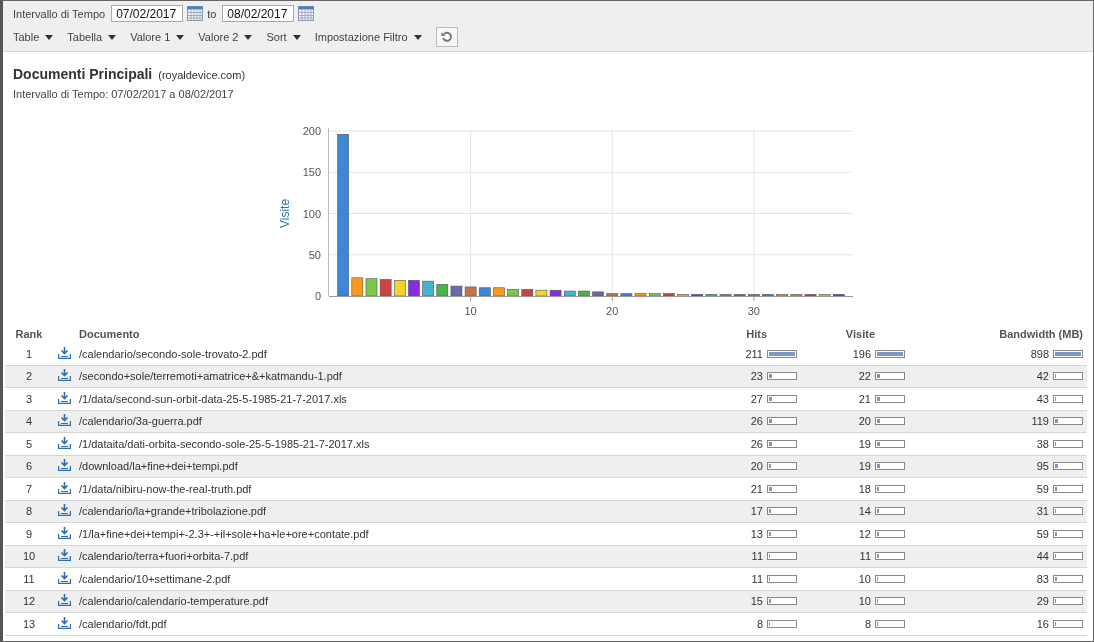  I want to click on rank-cell: 13, so click(29, 623).